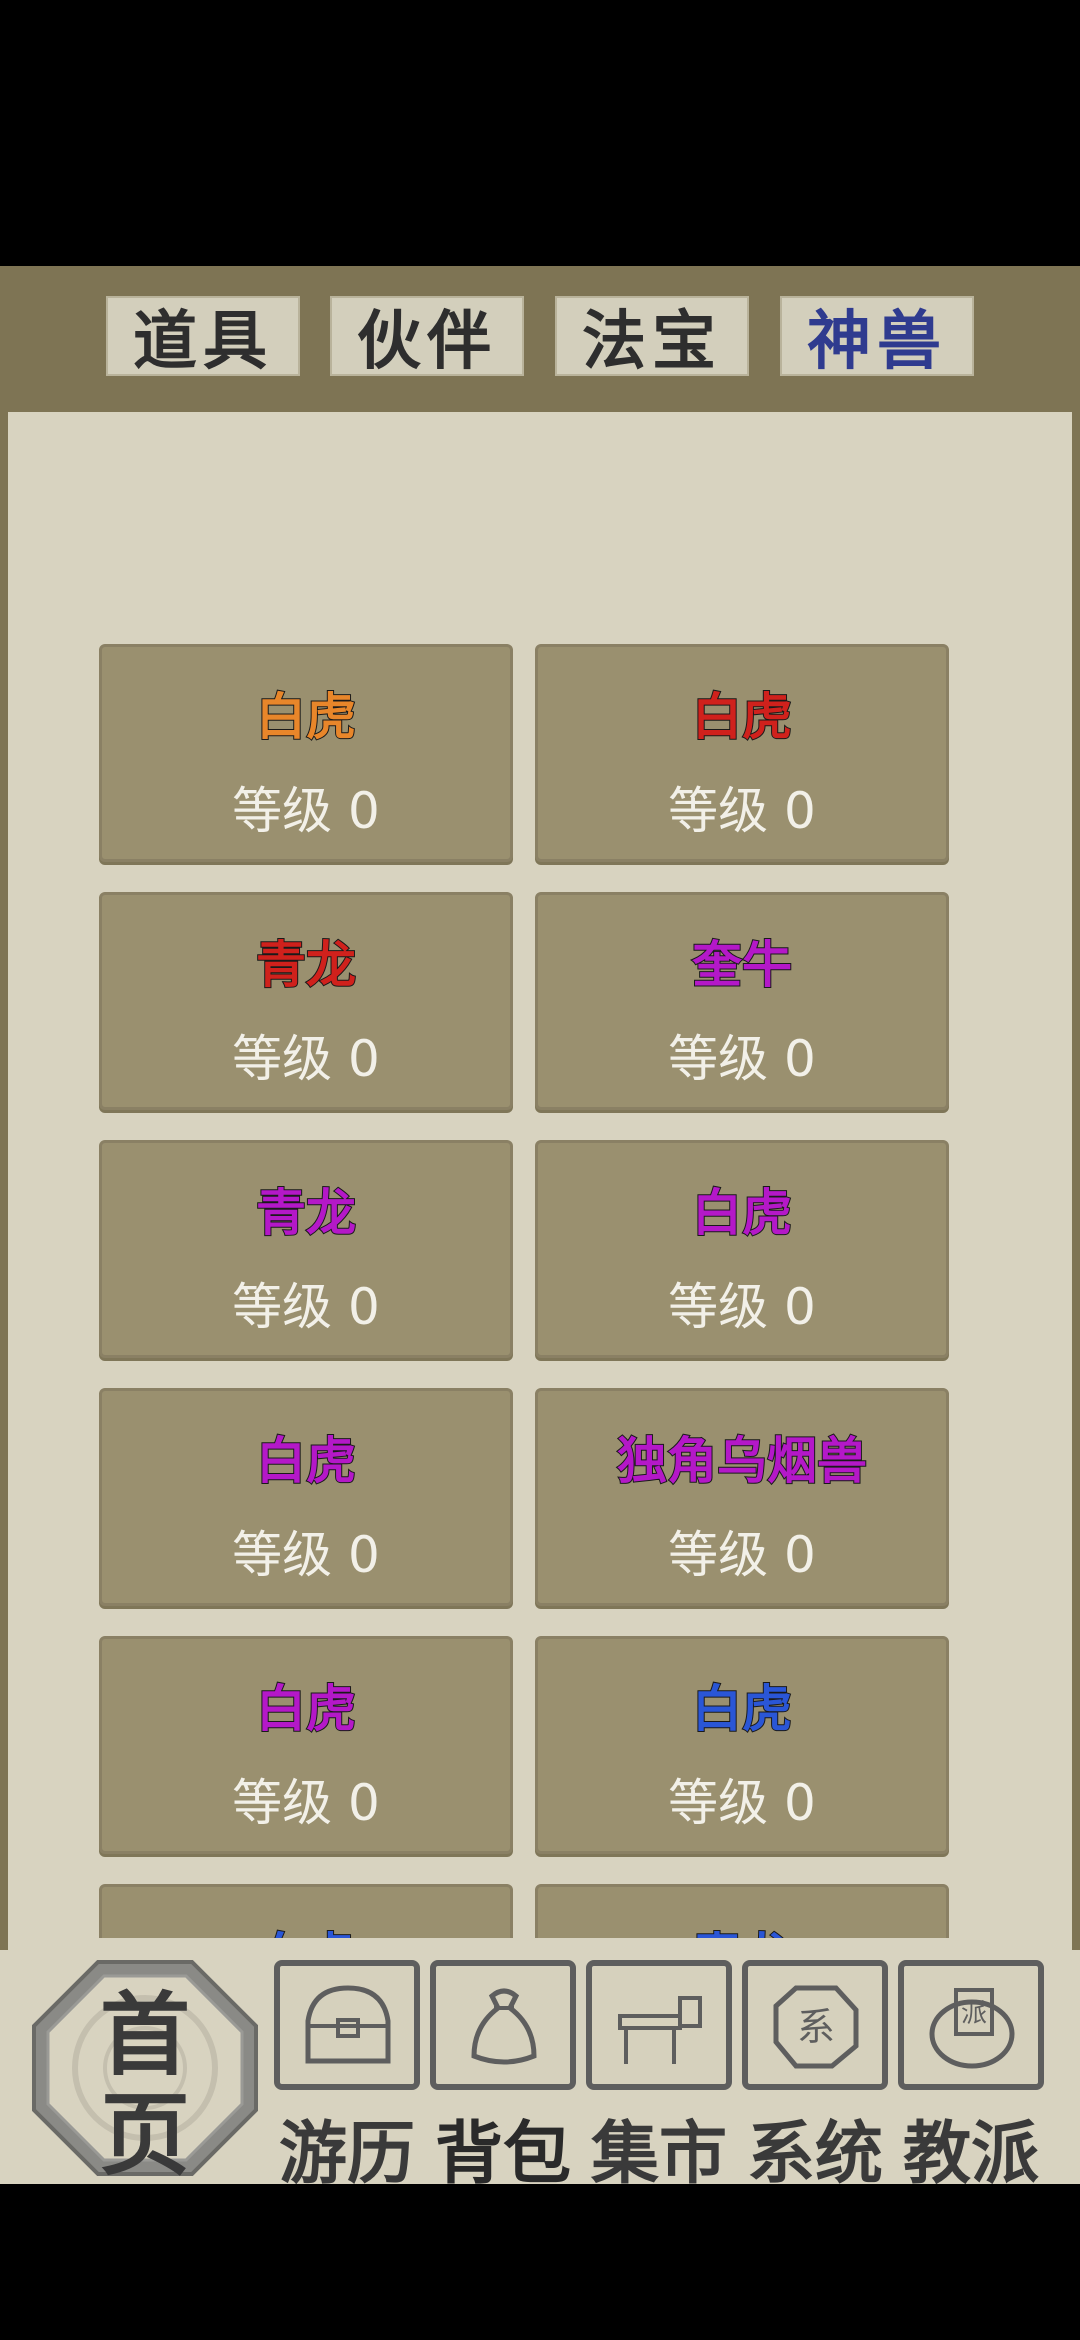 The image size is (1080, 2340). What do you see at coordinates (652, 337) in the screenshot?
I see `tab-treasures: 法宝` at bounding box center [652, 337].